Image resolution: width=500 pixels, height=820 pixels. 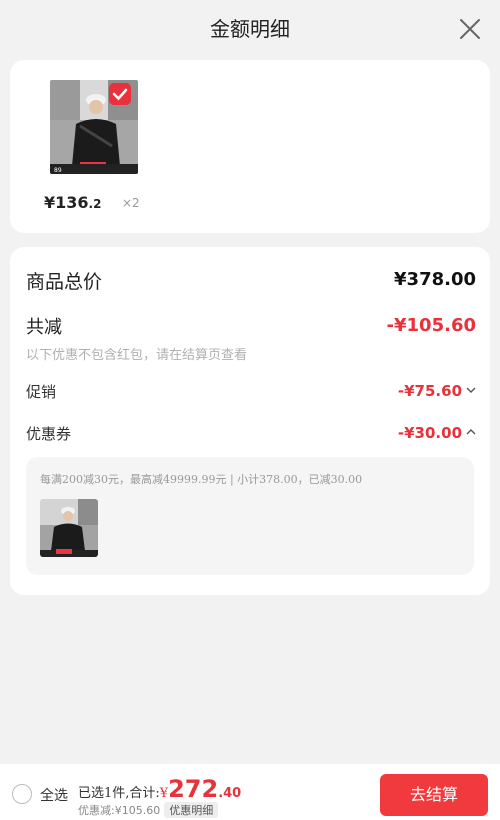 What do you see at coordinates (191, 810) in the screenshot?
I see `discount-detail-chip: 优惠明细` at bounding box center [191, 810].